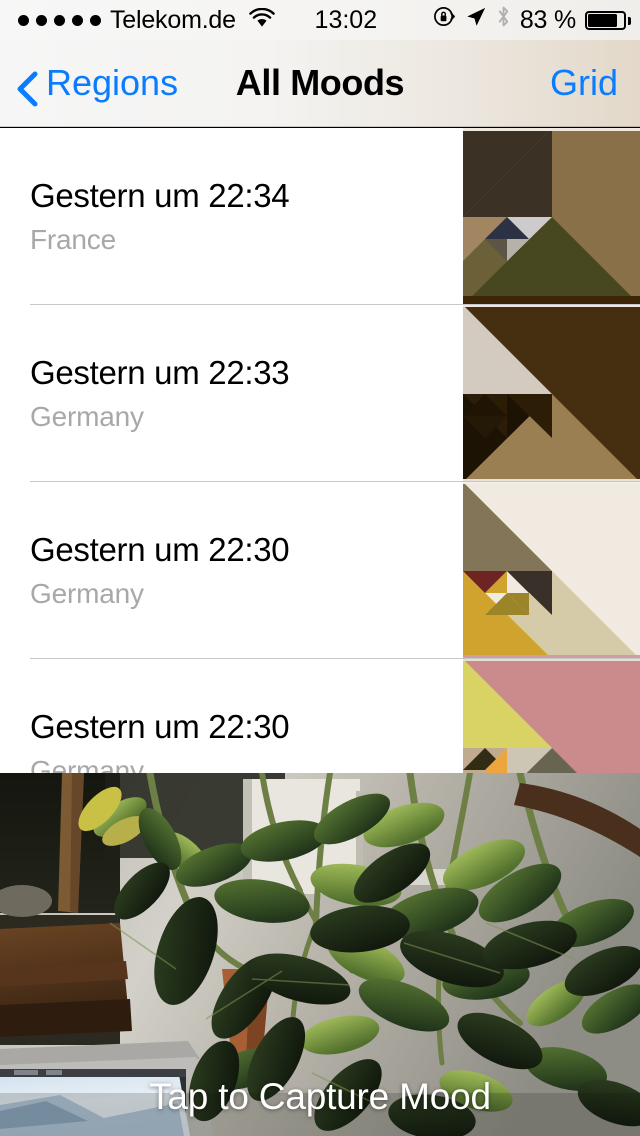 This screenshot has width=640, height=1136. I want to click on status-bar: Telekom.de 13:02 83 %, so click(320, 20).